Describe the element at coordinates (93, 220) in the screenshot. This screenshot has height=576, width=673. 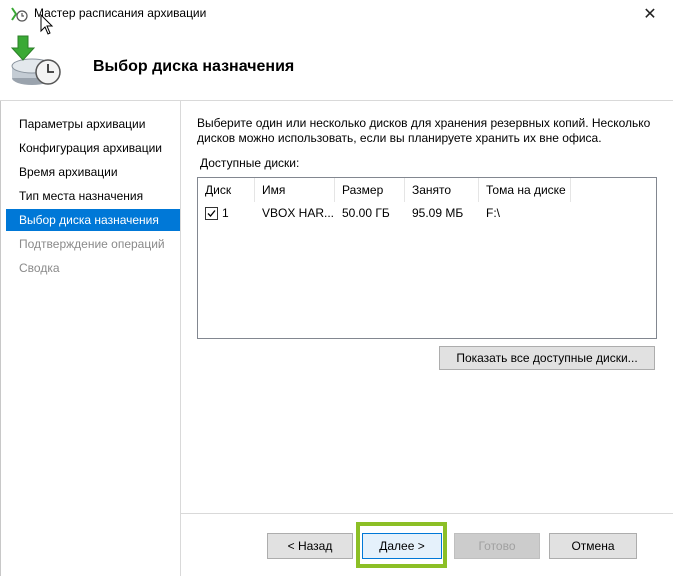
I see `nav-item-select-destination-disk: Выбор диска назначения` at that location.